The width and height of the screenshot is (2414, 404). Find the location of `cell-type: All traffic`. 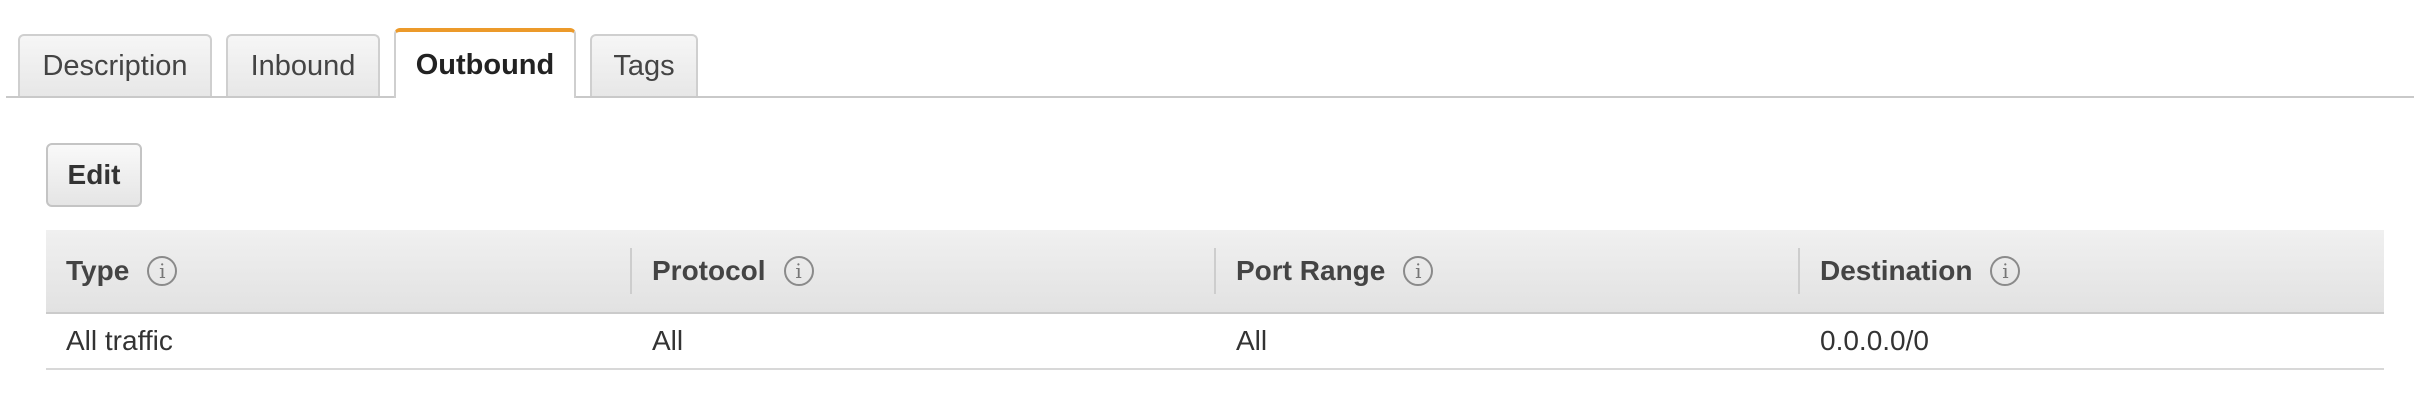

cell-type: All traffic is located at coordinates (119, 340).